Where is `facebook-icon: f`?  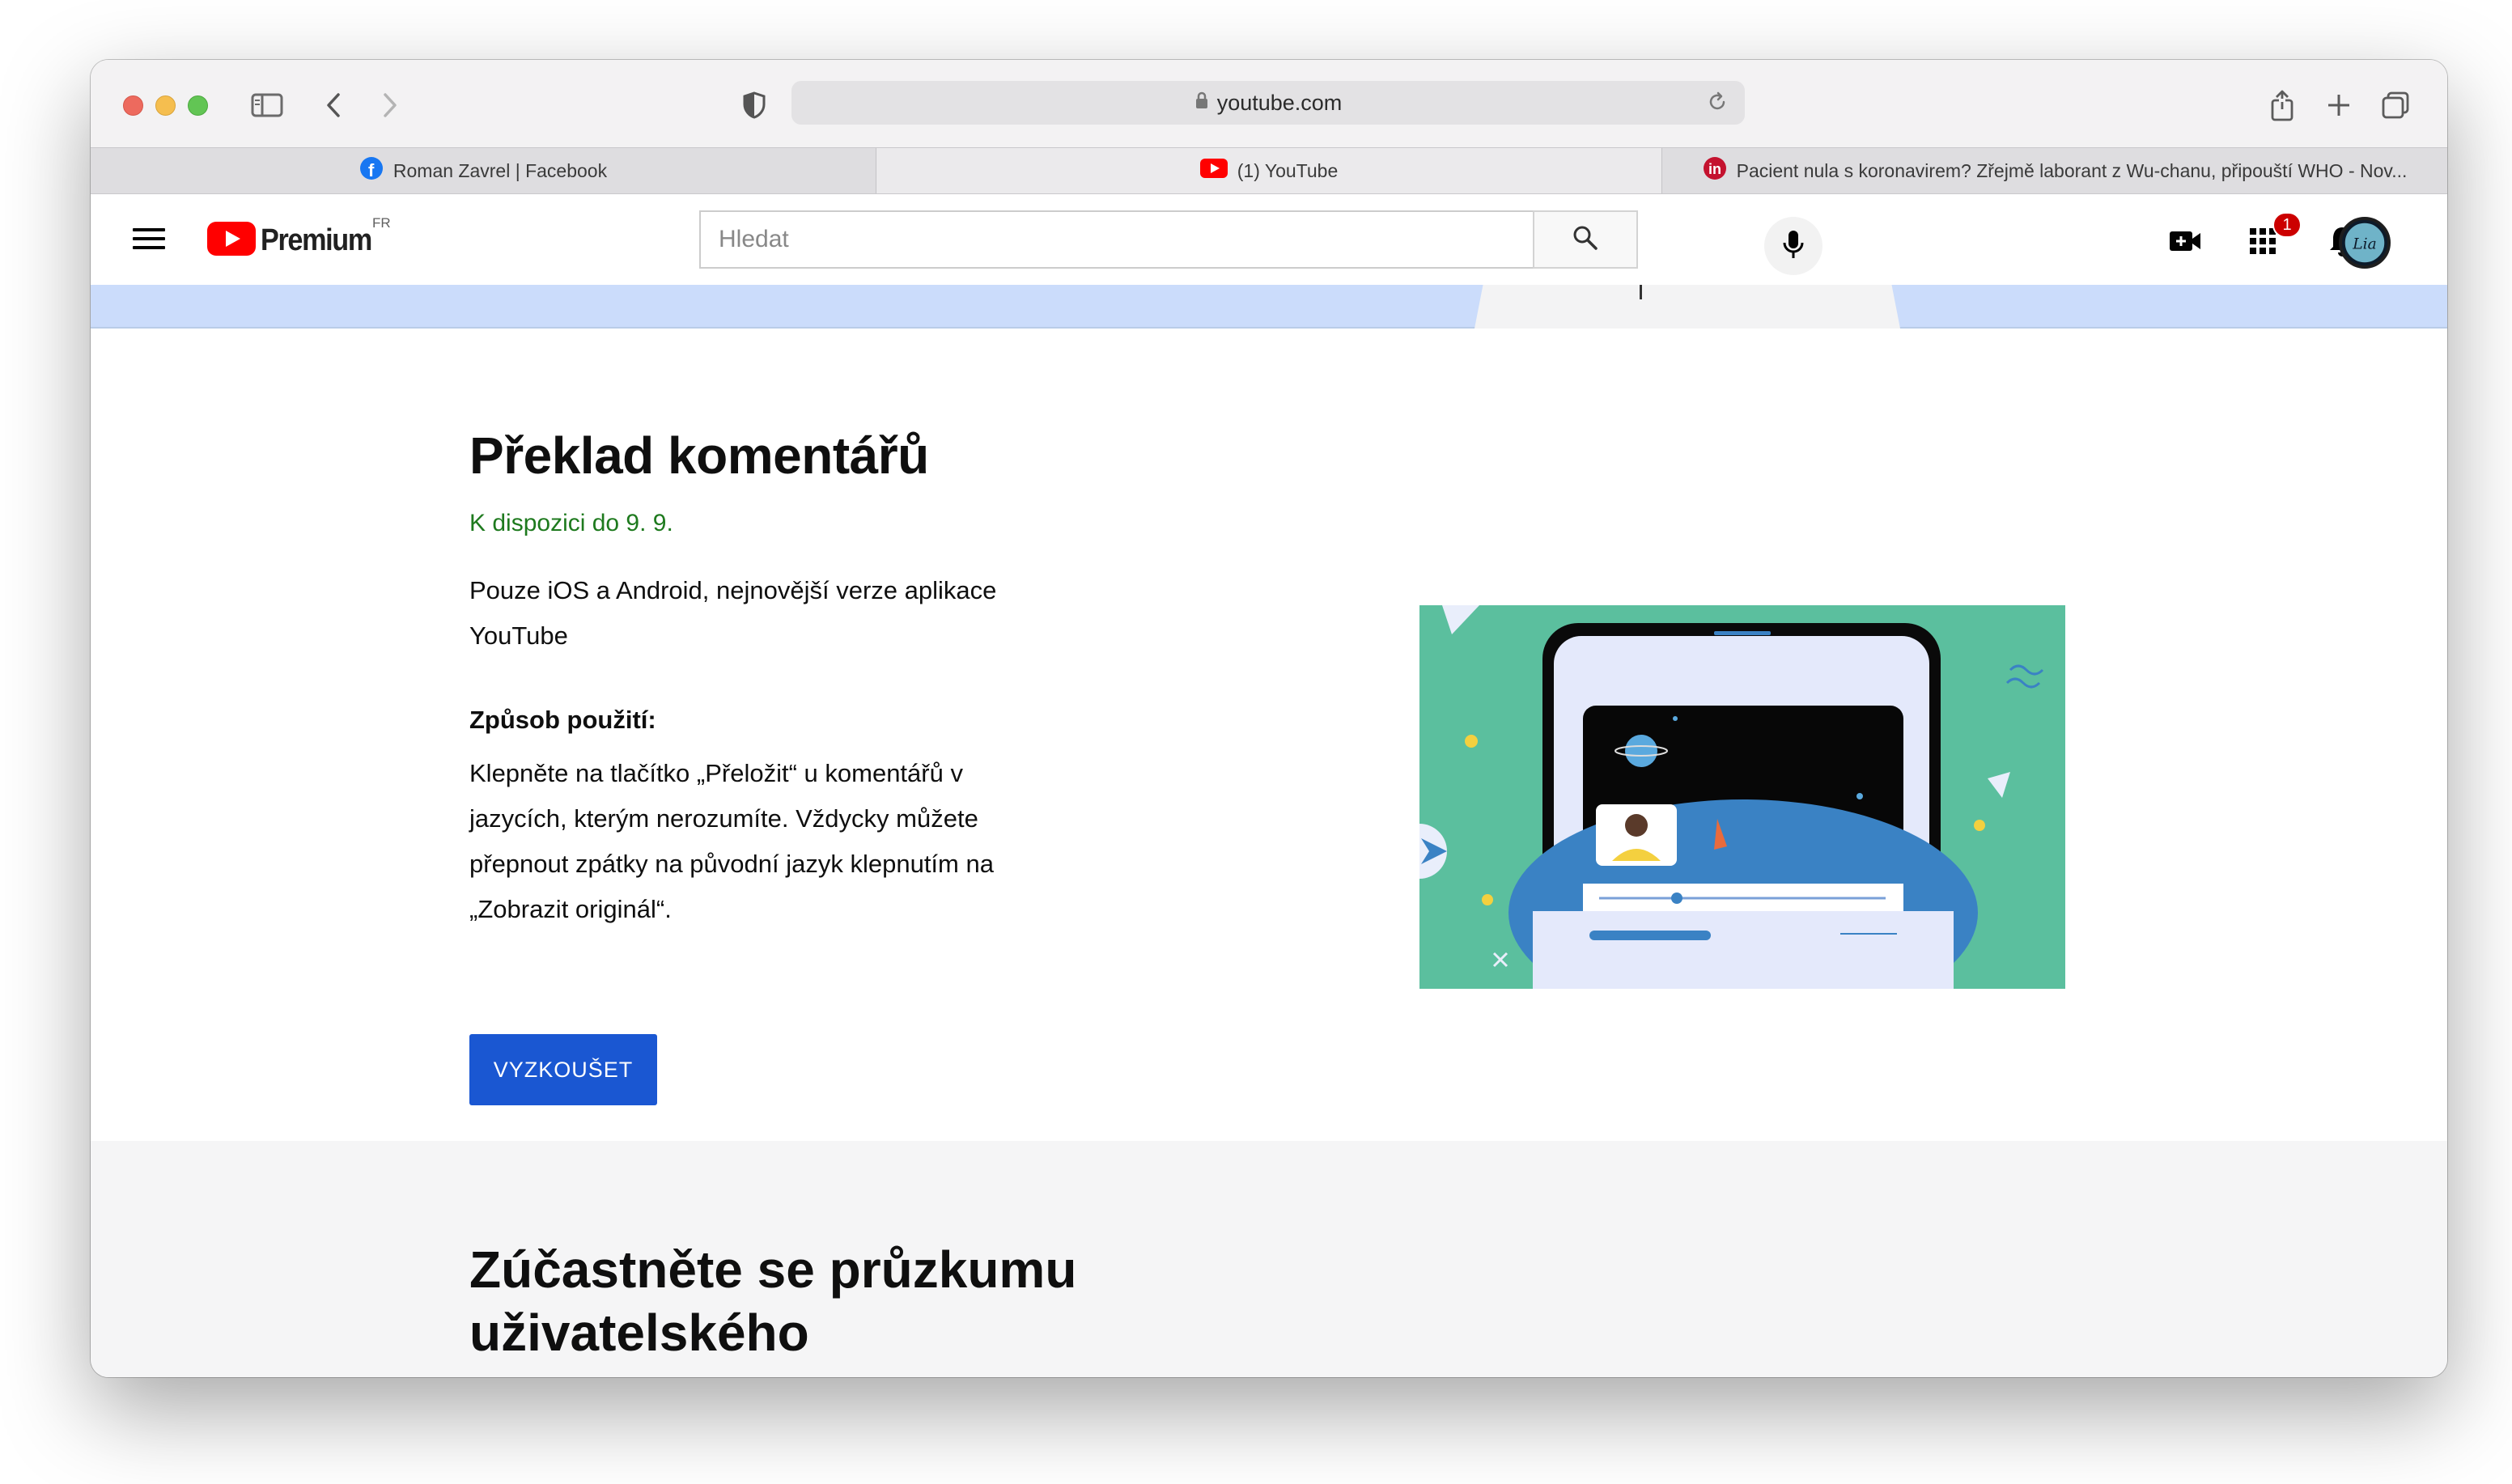
facebook-icon: f is located at coordinates (371, 171).